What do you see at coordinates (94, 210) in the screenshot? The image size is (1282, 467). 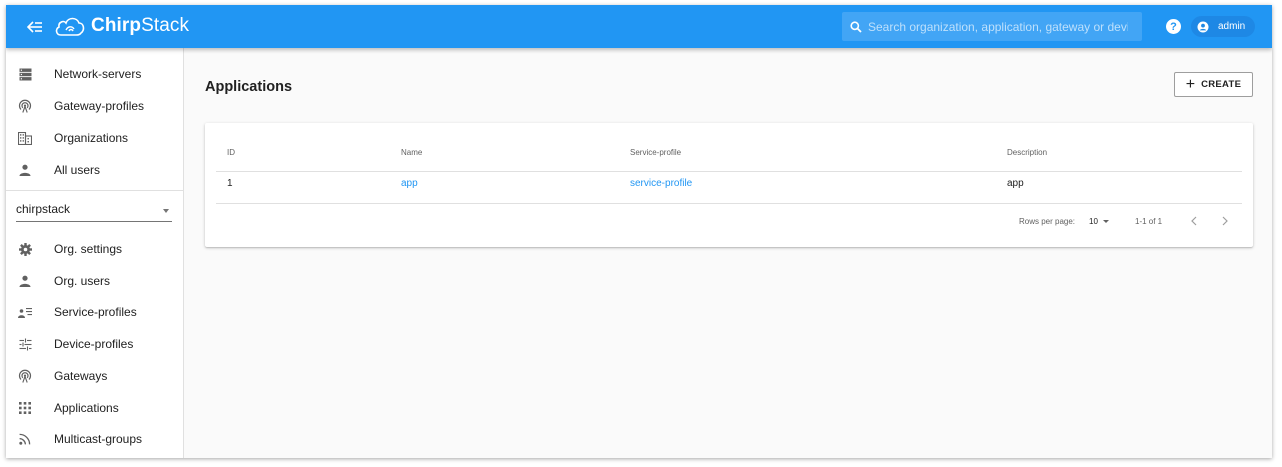 I see `organization-select: chirpstack` at bounding box center [94, 210].